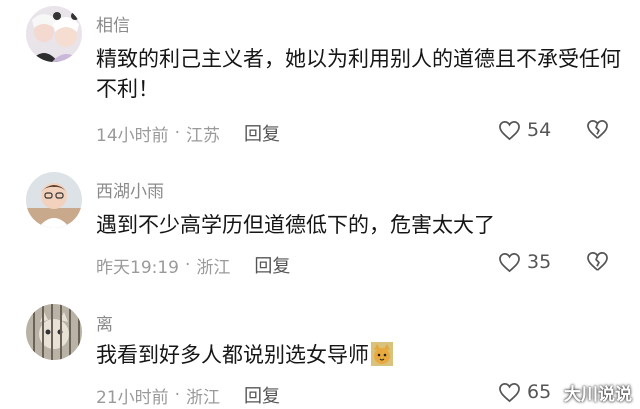 The width and height of the screenshot is (640, 409). I want to click on like-button: 54, so click(524, 130).